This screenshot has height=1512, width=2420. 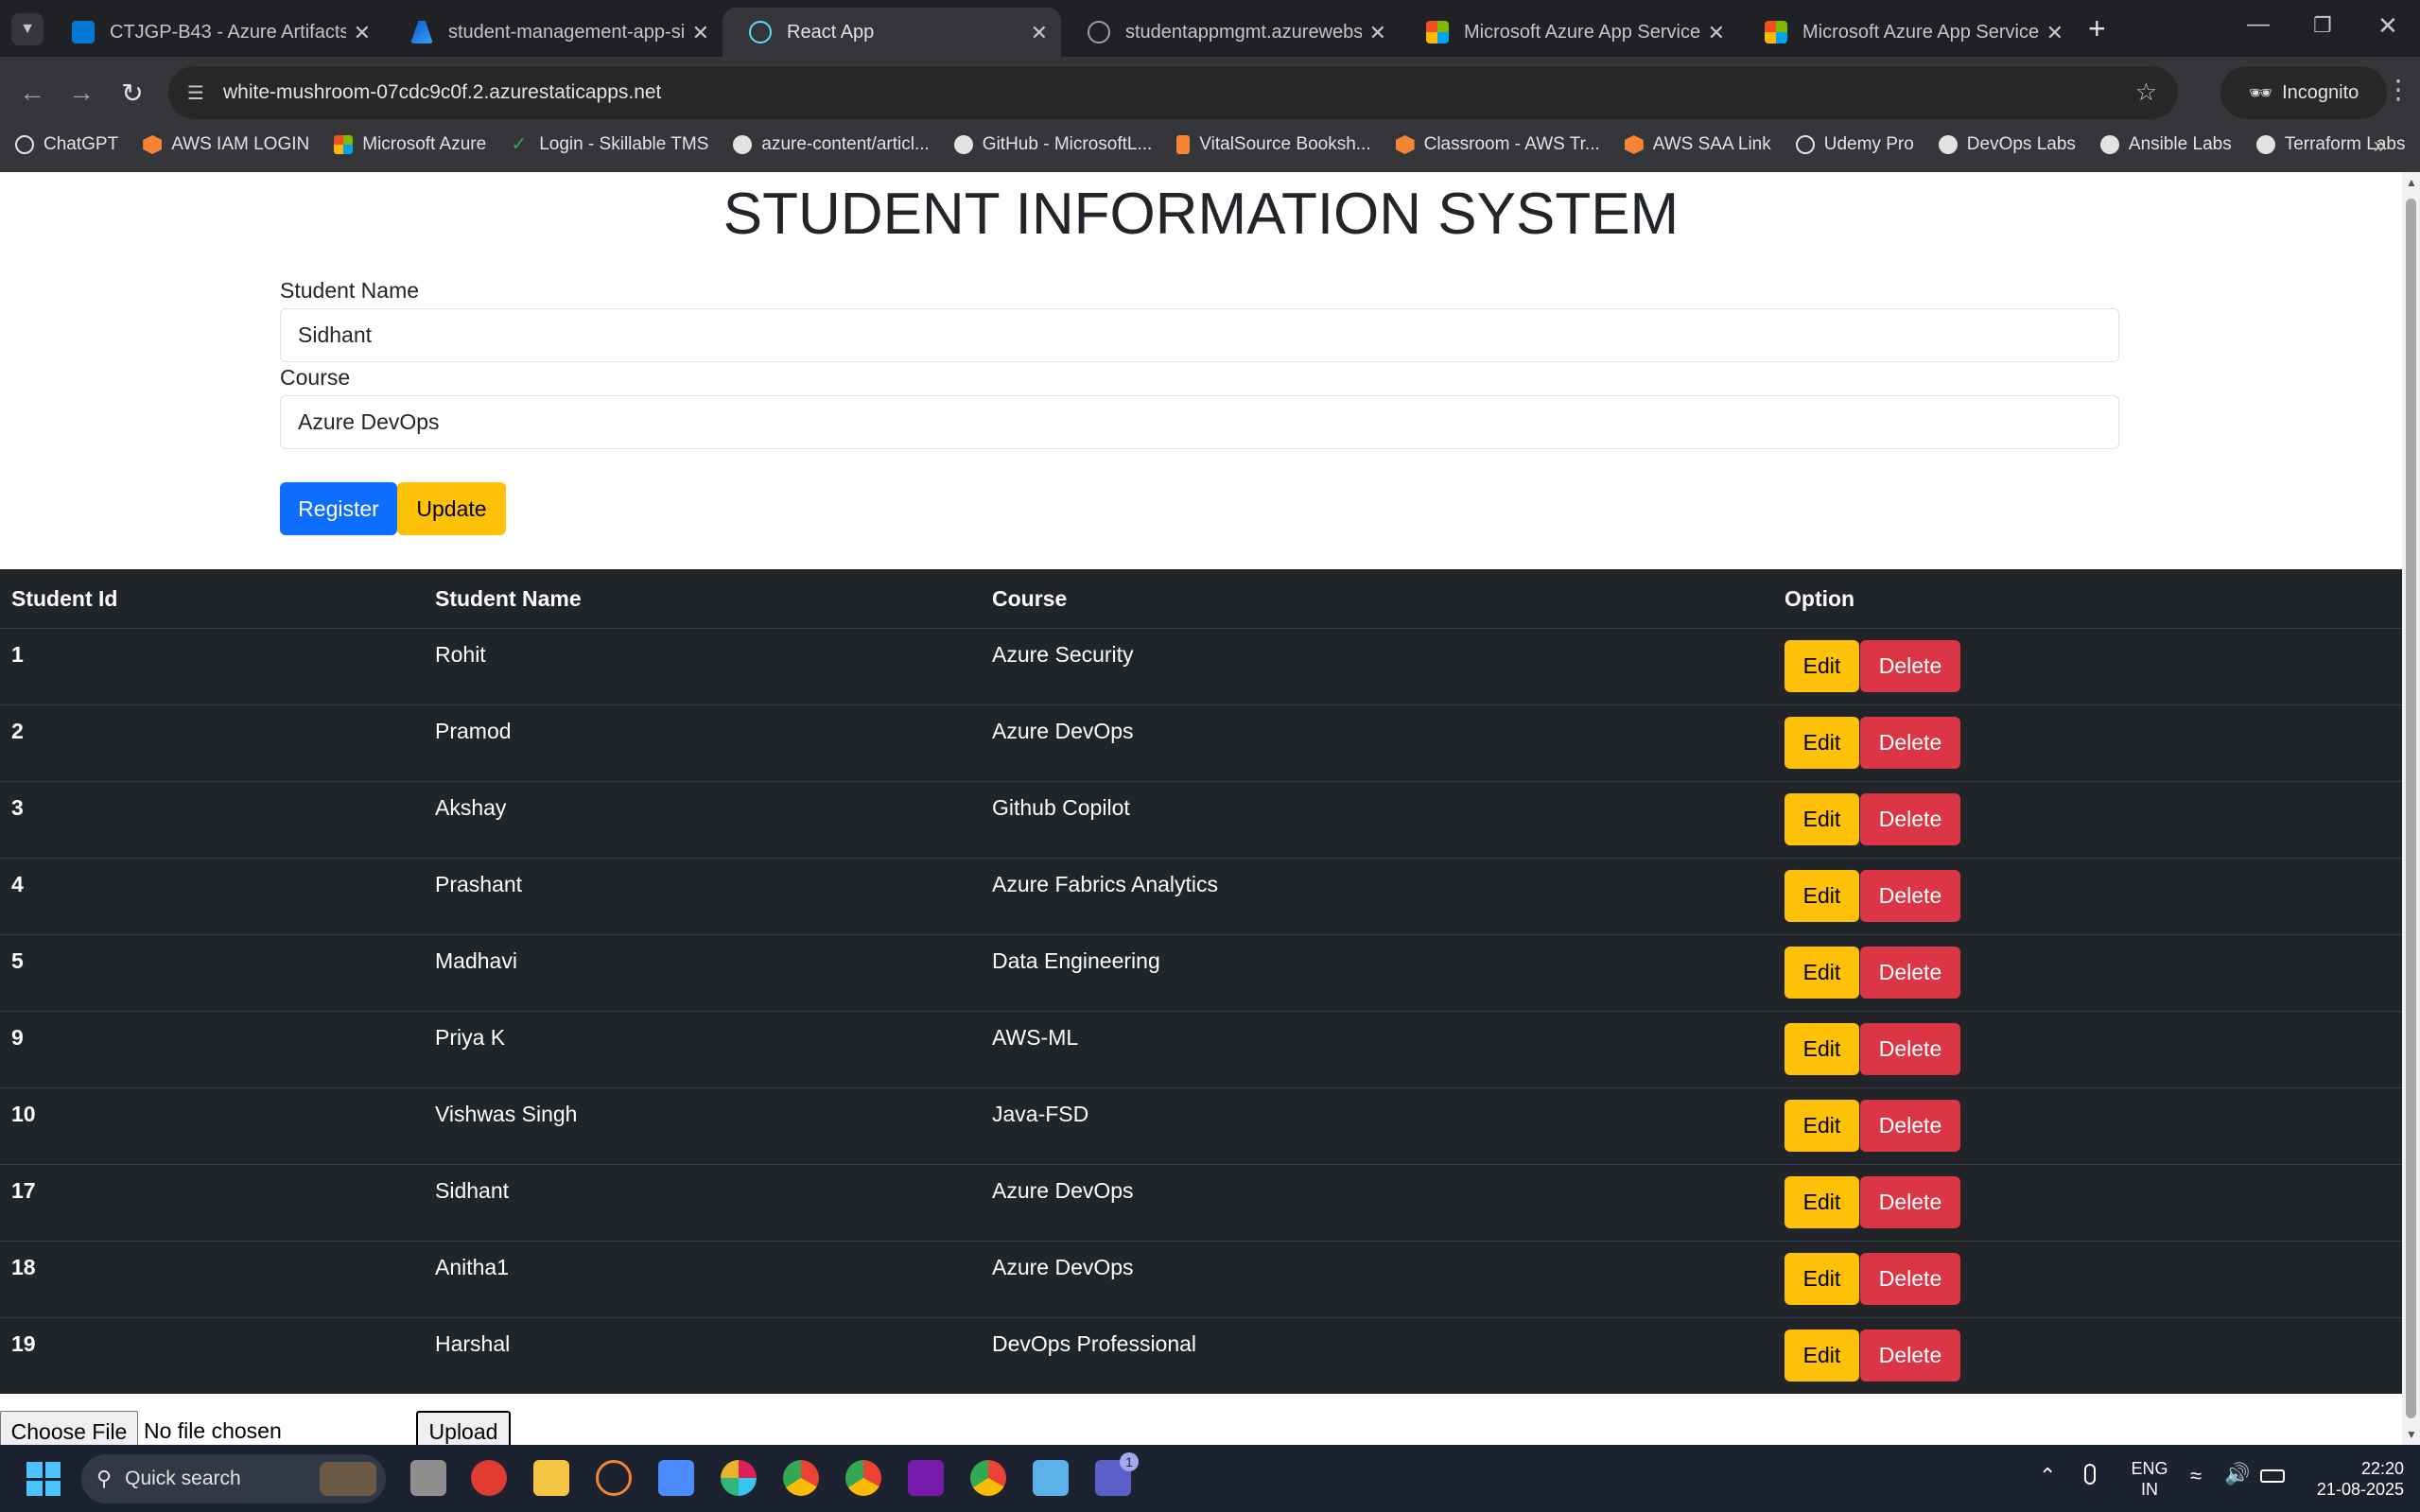 What do you see at coordinates (926, 1478) in the screenshot?
I see `onenote-icon` at bounding box center [926, 1478].